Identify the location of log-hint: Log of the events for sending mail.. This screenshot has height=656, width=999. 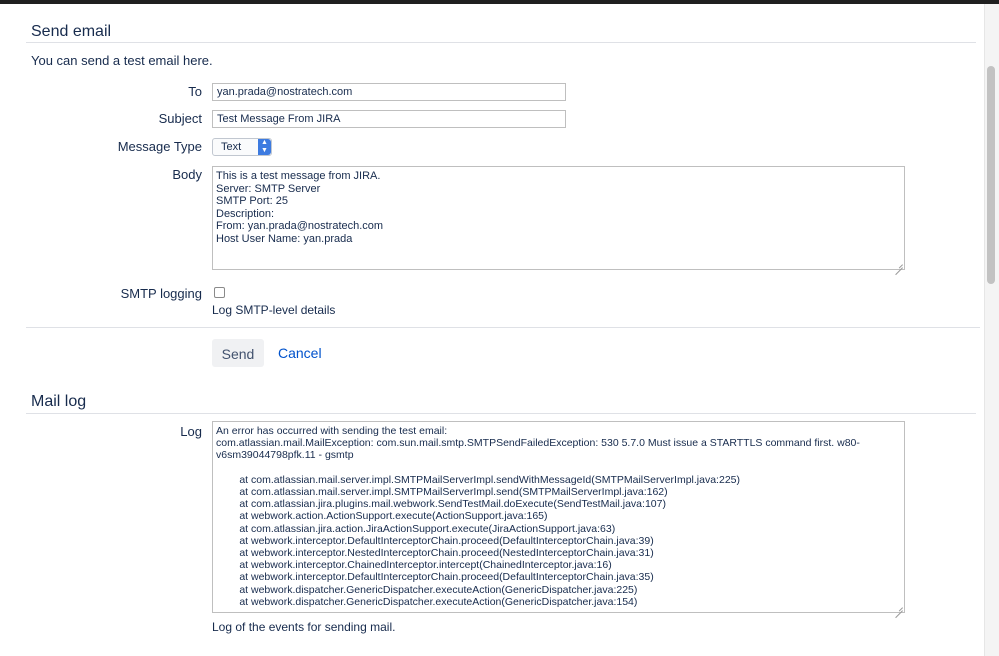
(304, 627).